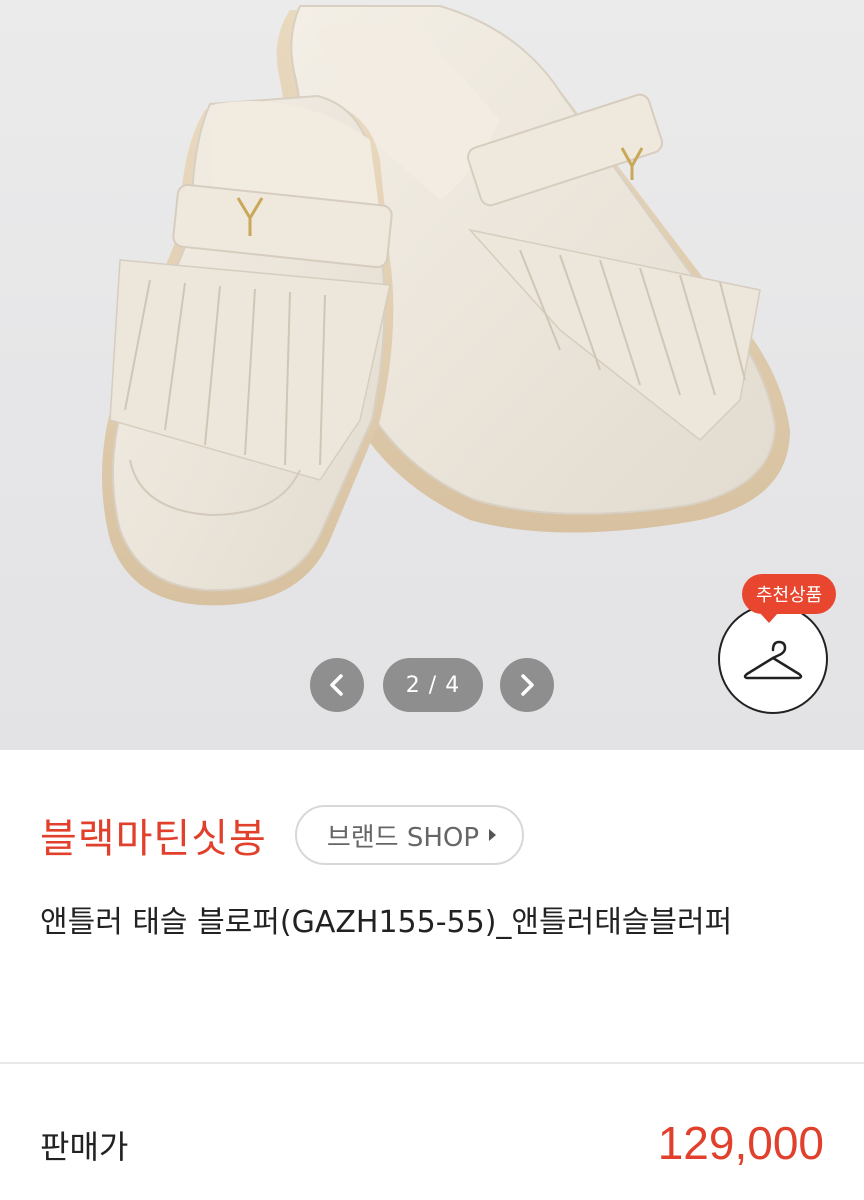 The width and height of the screenshot is (864, 1200). Describe the element at coordinates (84, 1147) in the screenshot. I see `price-label: 판매가` at that location.